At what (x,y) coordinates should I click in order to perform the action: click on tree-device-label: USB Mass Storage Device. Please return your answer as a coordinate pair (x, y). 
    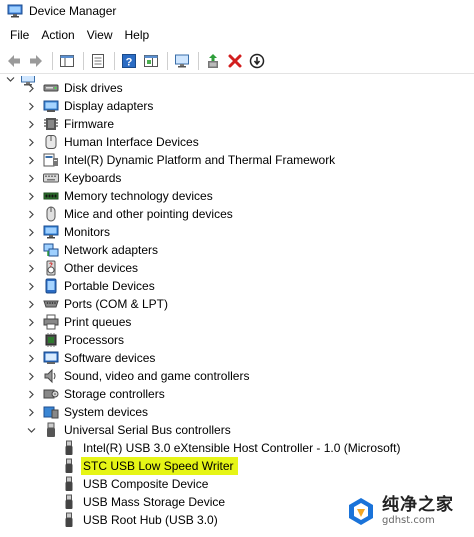
    Looking at the image, I should click on (154, 502).